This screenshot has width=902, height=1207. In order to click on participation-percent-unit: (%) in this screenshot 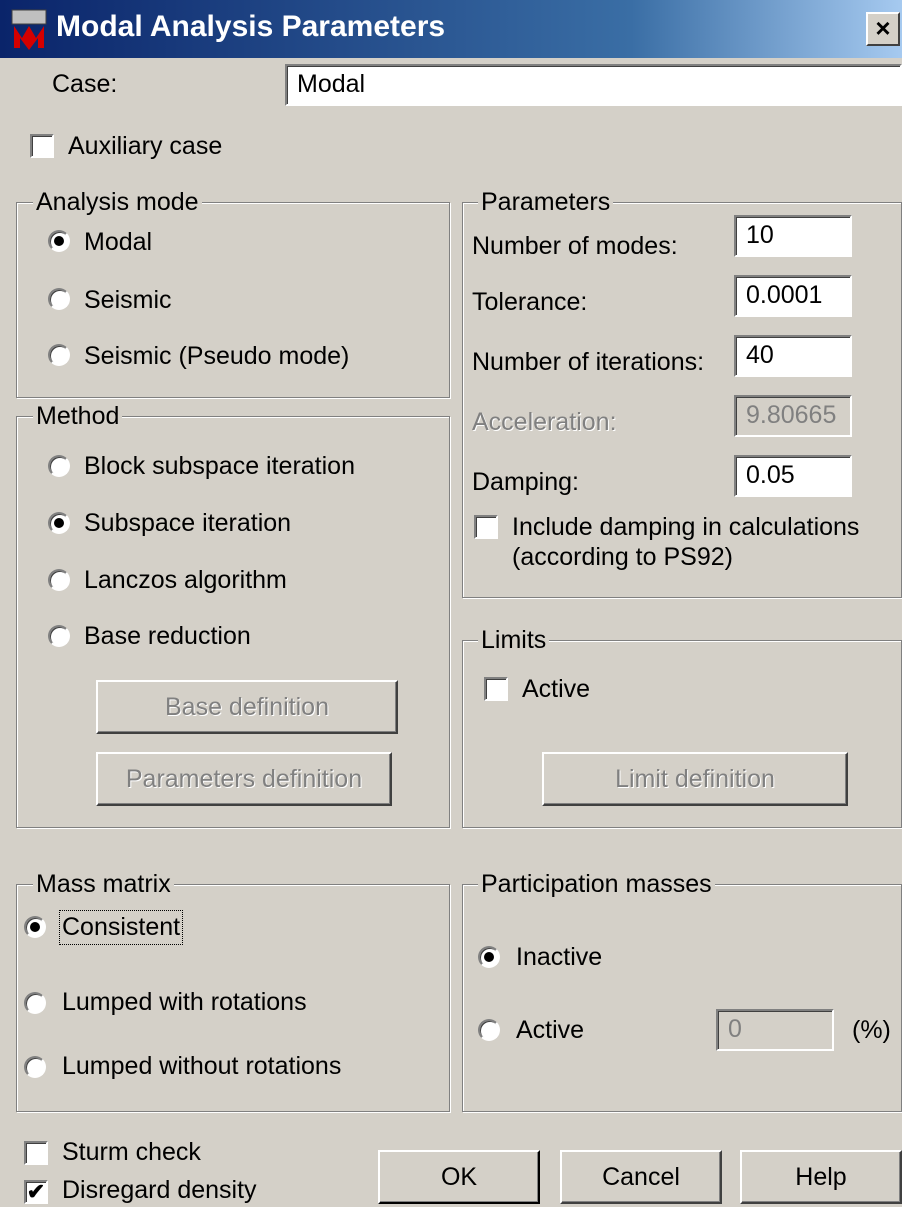, I will do `click(871, 1030)`.